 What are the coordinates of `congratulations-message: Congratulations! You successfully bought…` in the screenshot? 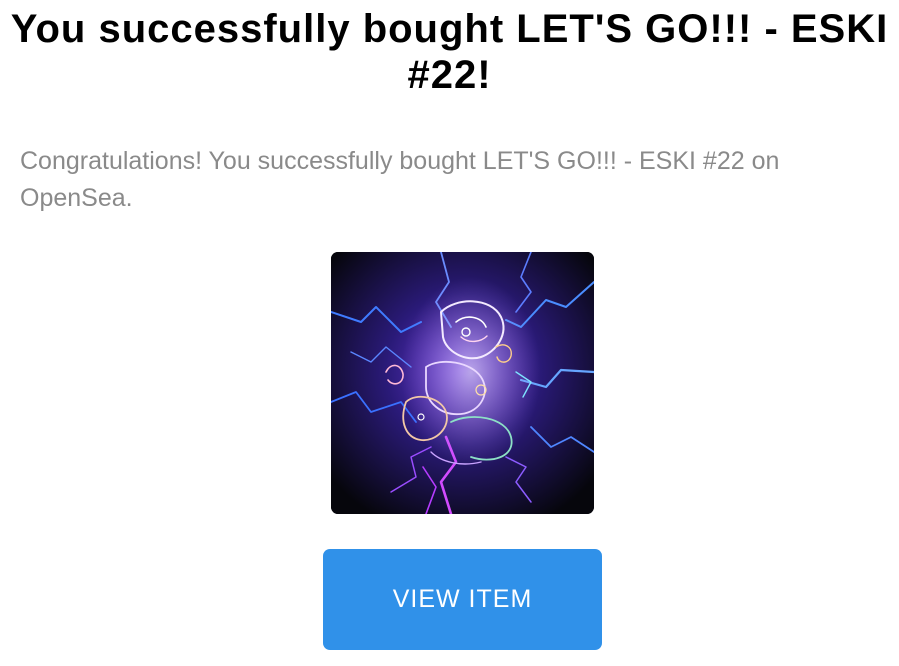 It's located at (400, 179).